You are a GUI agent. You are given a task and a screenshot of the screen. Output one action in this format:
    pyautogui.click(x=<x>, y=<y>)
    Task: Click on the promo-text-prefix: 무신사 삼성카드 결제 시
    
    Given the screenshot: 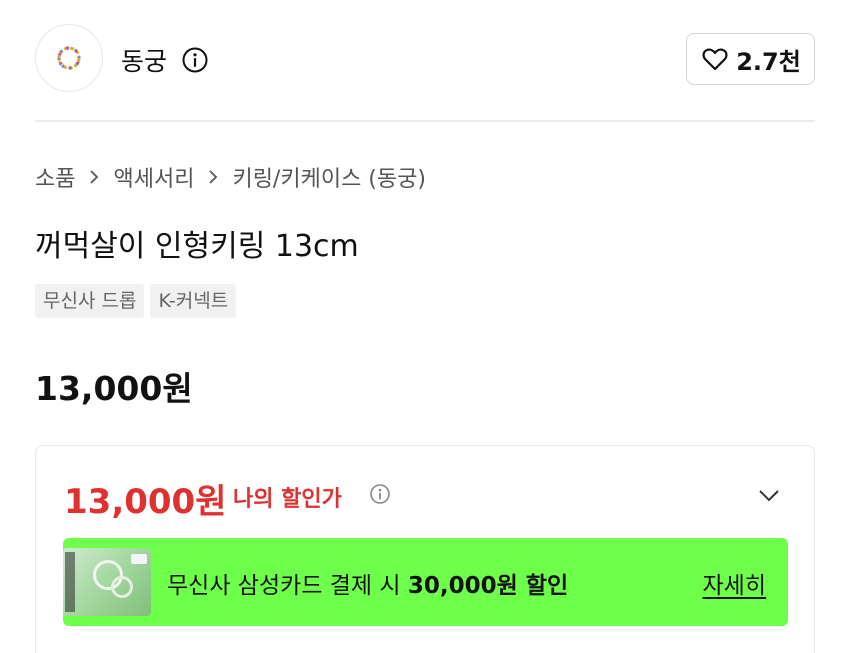 What is the action you would take?
    pyautogui.click(x=287, y=586)
    